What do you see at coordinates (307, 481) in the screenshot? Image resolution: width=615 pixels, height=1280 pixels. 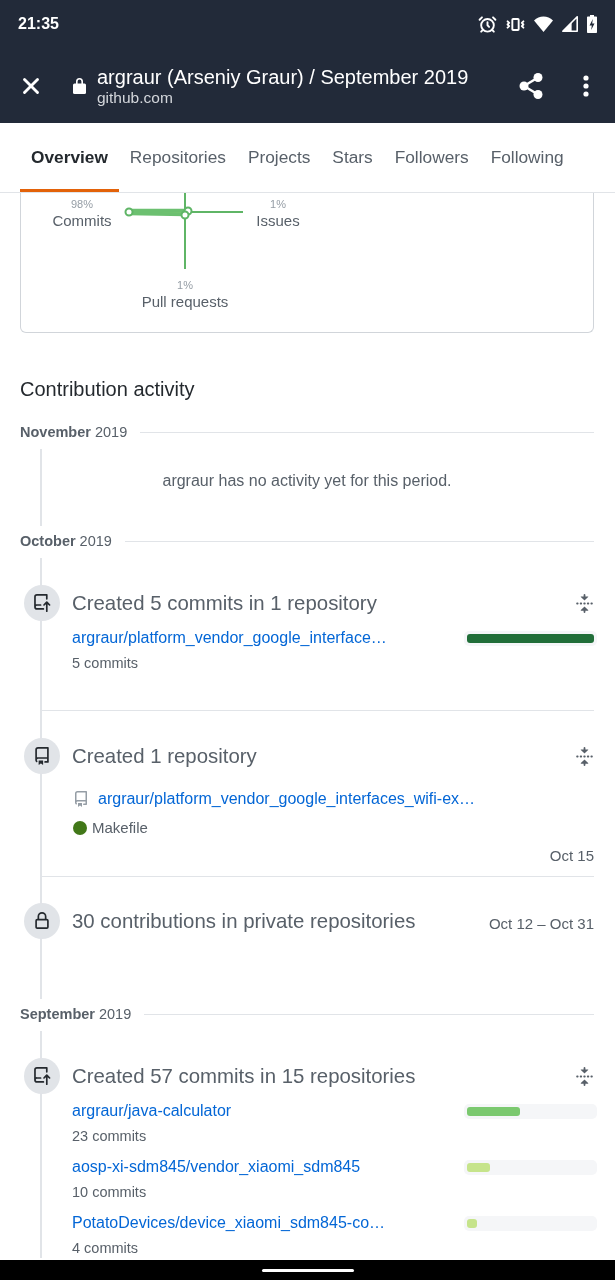 I see `empty-message: argraur has no activity yet for this period.` at bounding box center [307, 481].